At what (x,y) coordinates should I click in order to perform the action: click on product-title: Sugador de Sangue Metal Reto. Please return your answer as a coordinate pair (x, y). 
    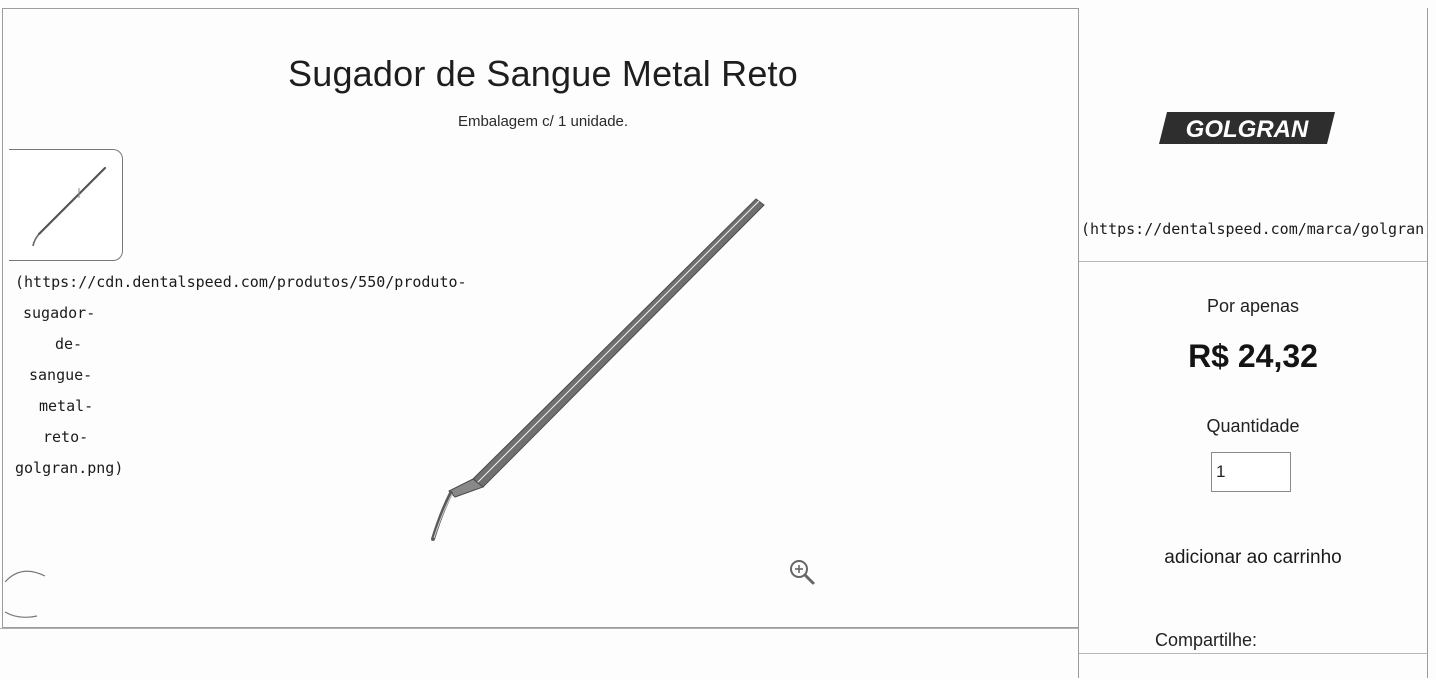
    Looking at the image, I should click on (543, 73).